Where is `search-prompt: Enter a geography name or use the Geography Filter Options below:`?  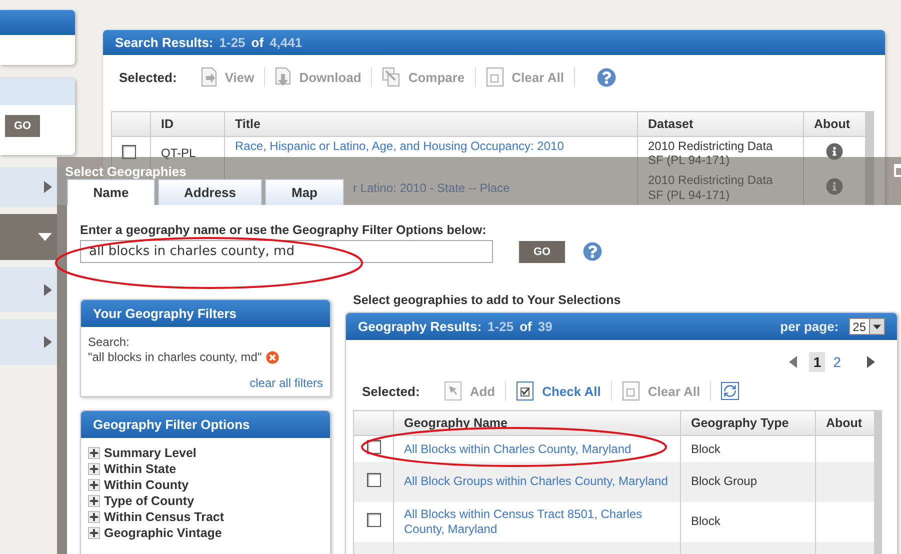
search-prompt: Enter a geography name or use the Geography Filter Options below: is located at coordinates (284, 230).